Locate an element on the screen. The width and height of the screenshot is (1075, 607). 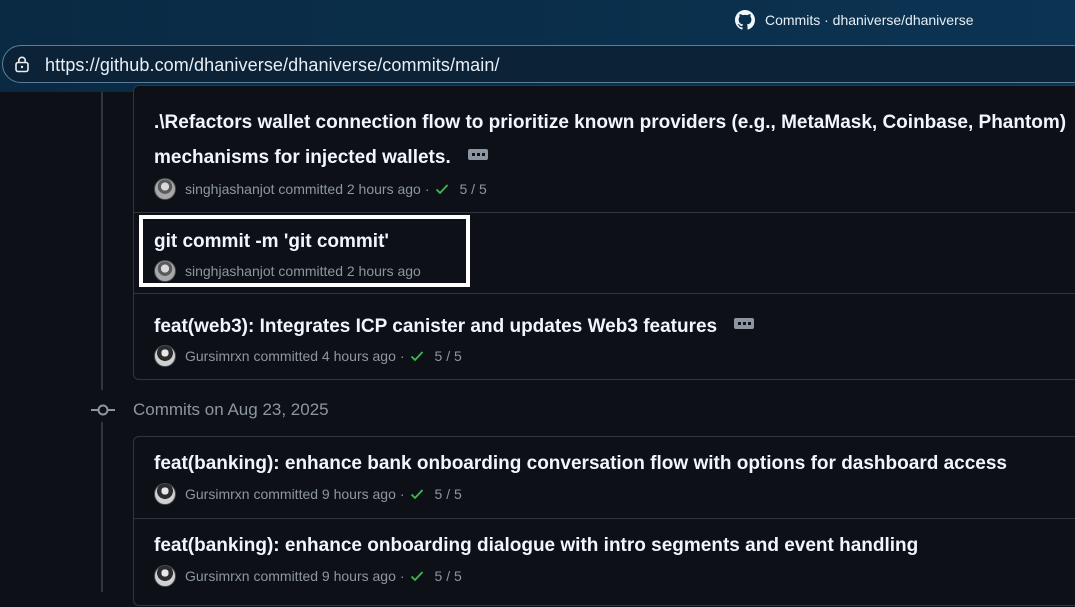
group-date: Commits on Aug 23, 2025 is located at coordinates (231, 409).